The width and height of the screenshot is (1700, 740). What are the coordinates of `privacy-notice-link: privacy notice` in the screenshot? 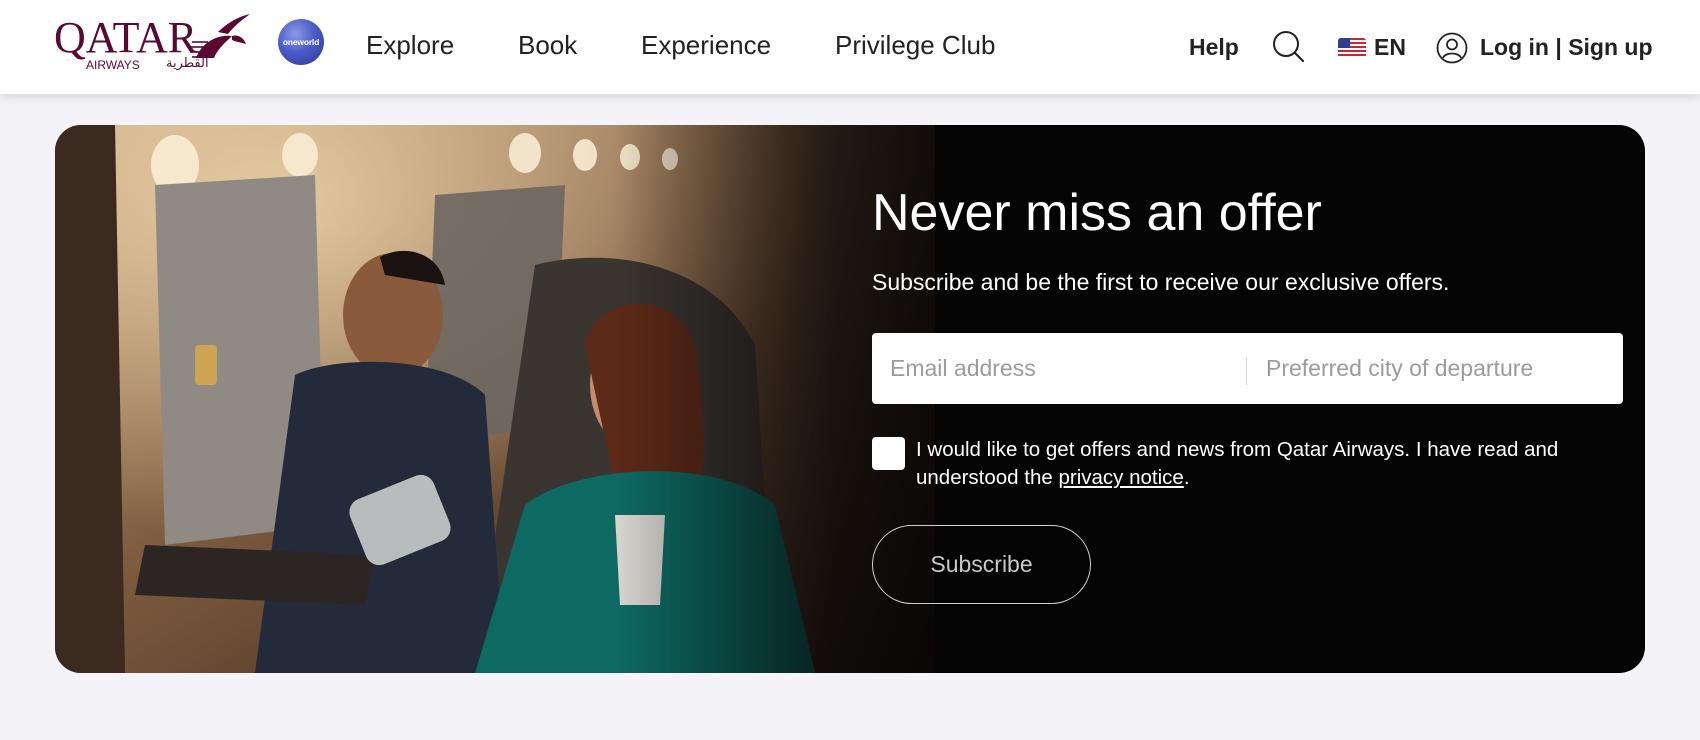 It's located at (1120, 477).